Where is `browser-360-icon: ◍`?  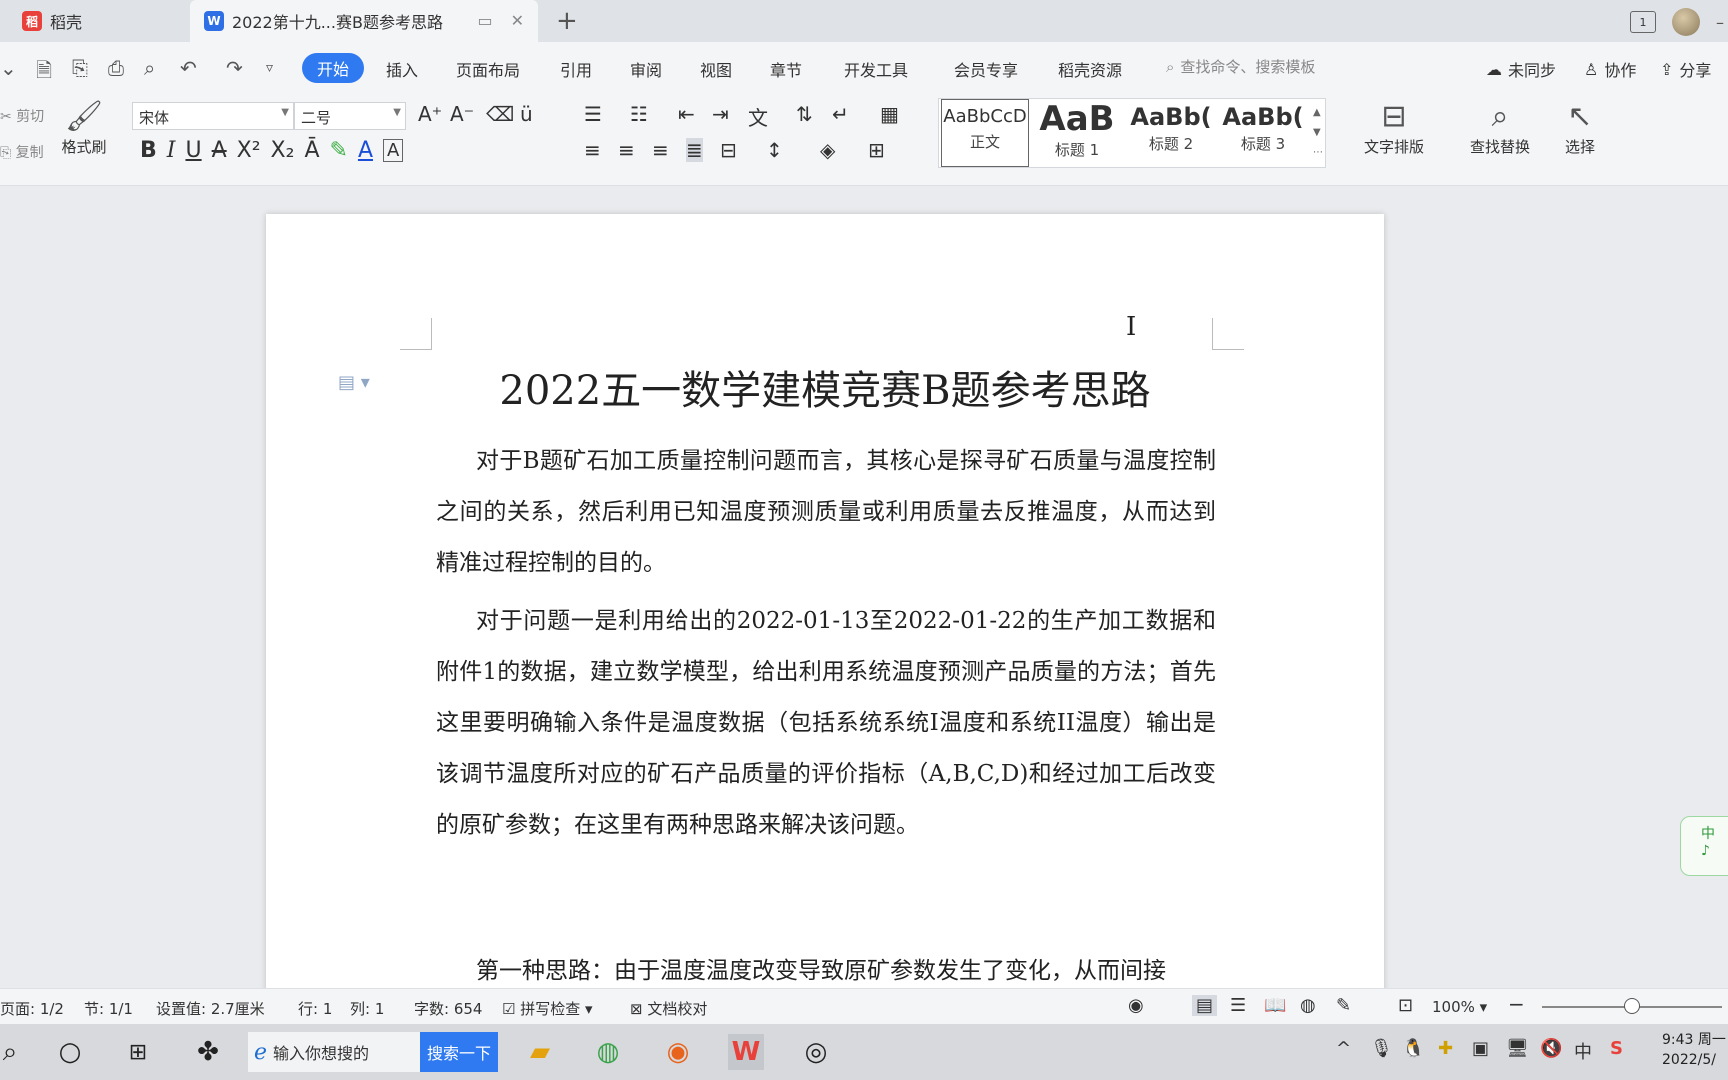
browser-360-icon: ◍ is located at coordinates (608, 1052).